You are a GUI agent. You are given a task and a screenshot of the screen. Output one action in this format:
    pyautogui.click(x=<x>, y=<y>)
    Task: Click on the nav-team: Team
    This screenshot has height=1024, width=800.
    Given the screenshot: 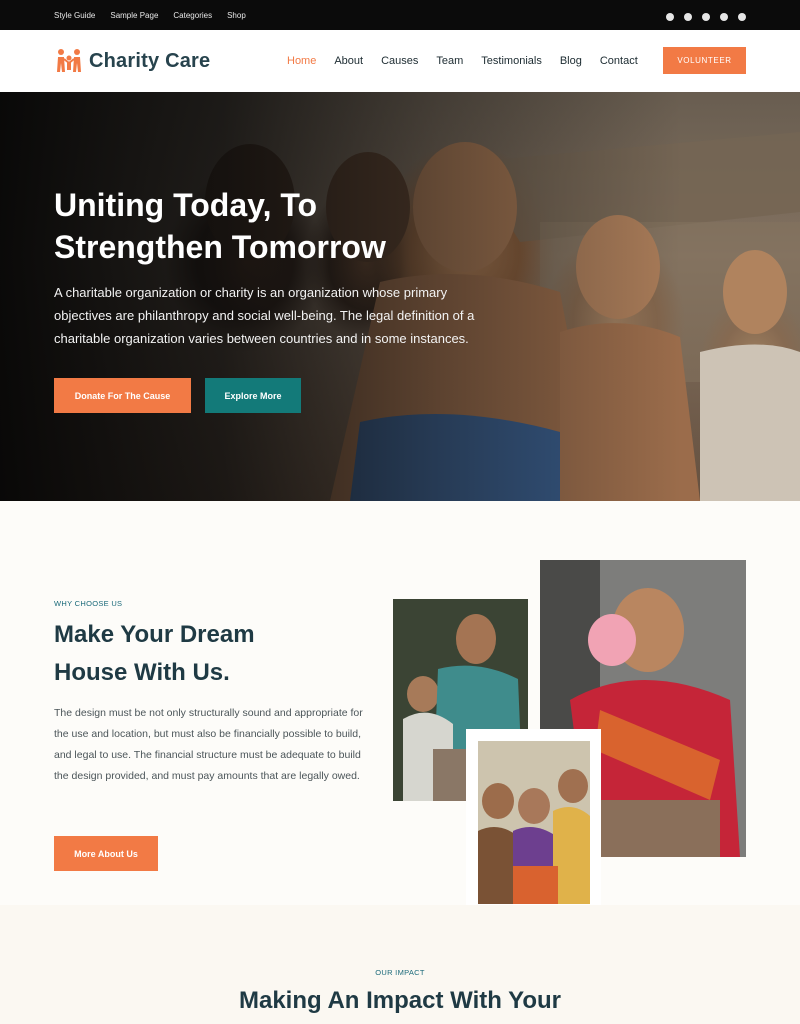 What is the action you would take?
    pyautogui.click(x=449, y=61)
    